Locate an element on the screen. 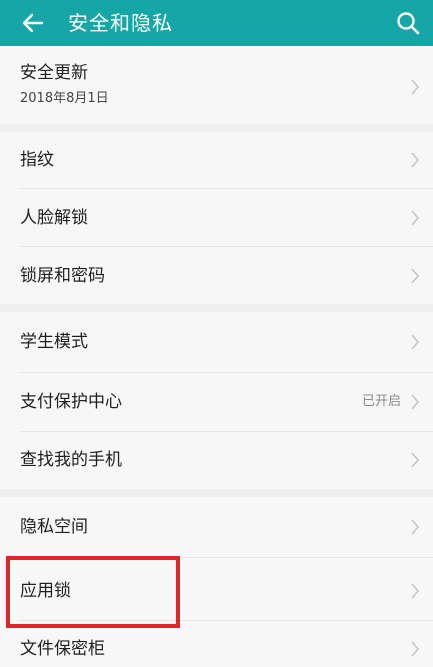  app-bar: 安全和隐私 is located at coordinates (216, 23).